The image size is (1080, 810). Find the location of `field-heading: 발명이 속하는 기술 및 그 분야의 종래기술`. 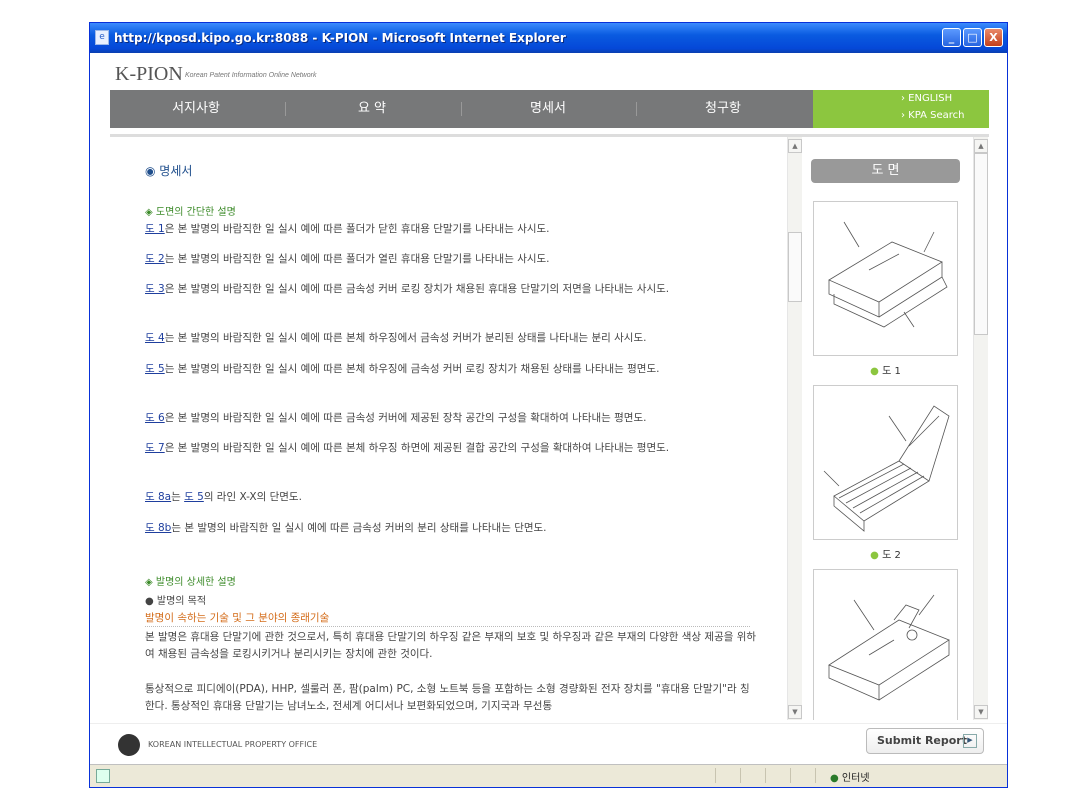

field-heading: 발명이 속하는 기술 및 그 분야의 종래기술 is located at coordinates (447, 618).